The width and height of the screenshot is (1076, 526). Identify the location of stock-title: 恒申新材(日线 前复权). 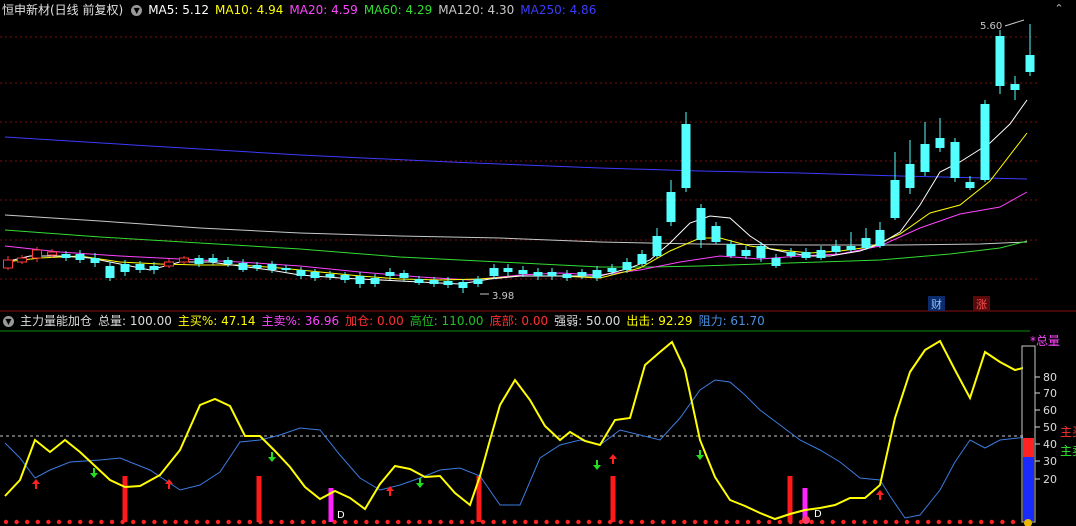
(62, 10).